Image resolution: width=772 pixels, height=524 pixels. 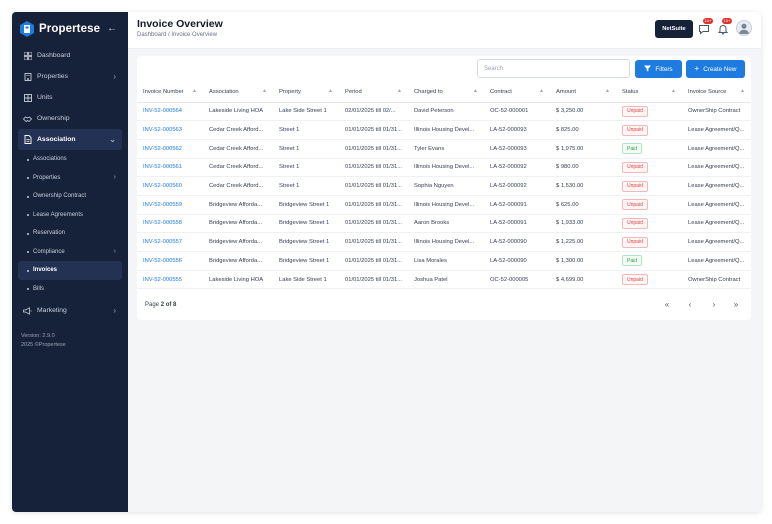 I want to click on collapse-sidebar-icon: ←, so click(x=112, y=28).